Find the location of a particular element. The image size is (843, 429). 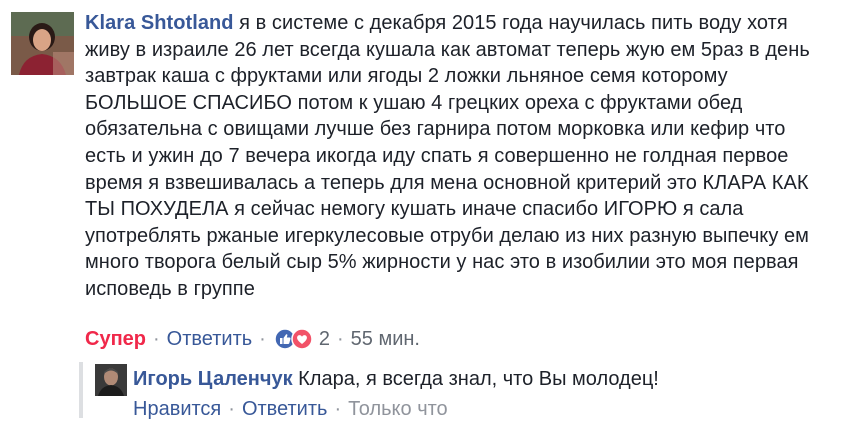

like-button: Нравится is located at coordinates (177, 409).